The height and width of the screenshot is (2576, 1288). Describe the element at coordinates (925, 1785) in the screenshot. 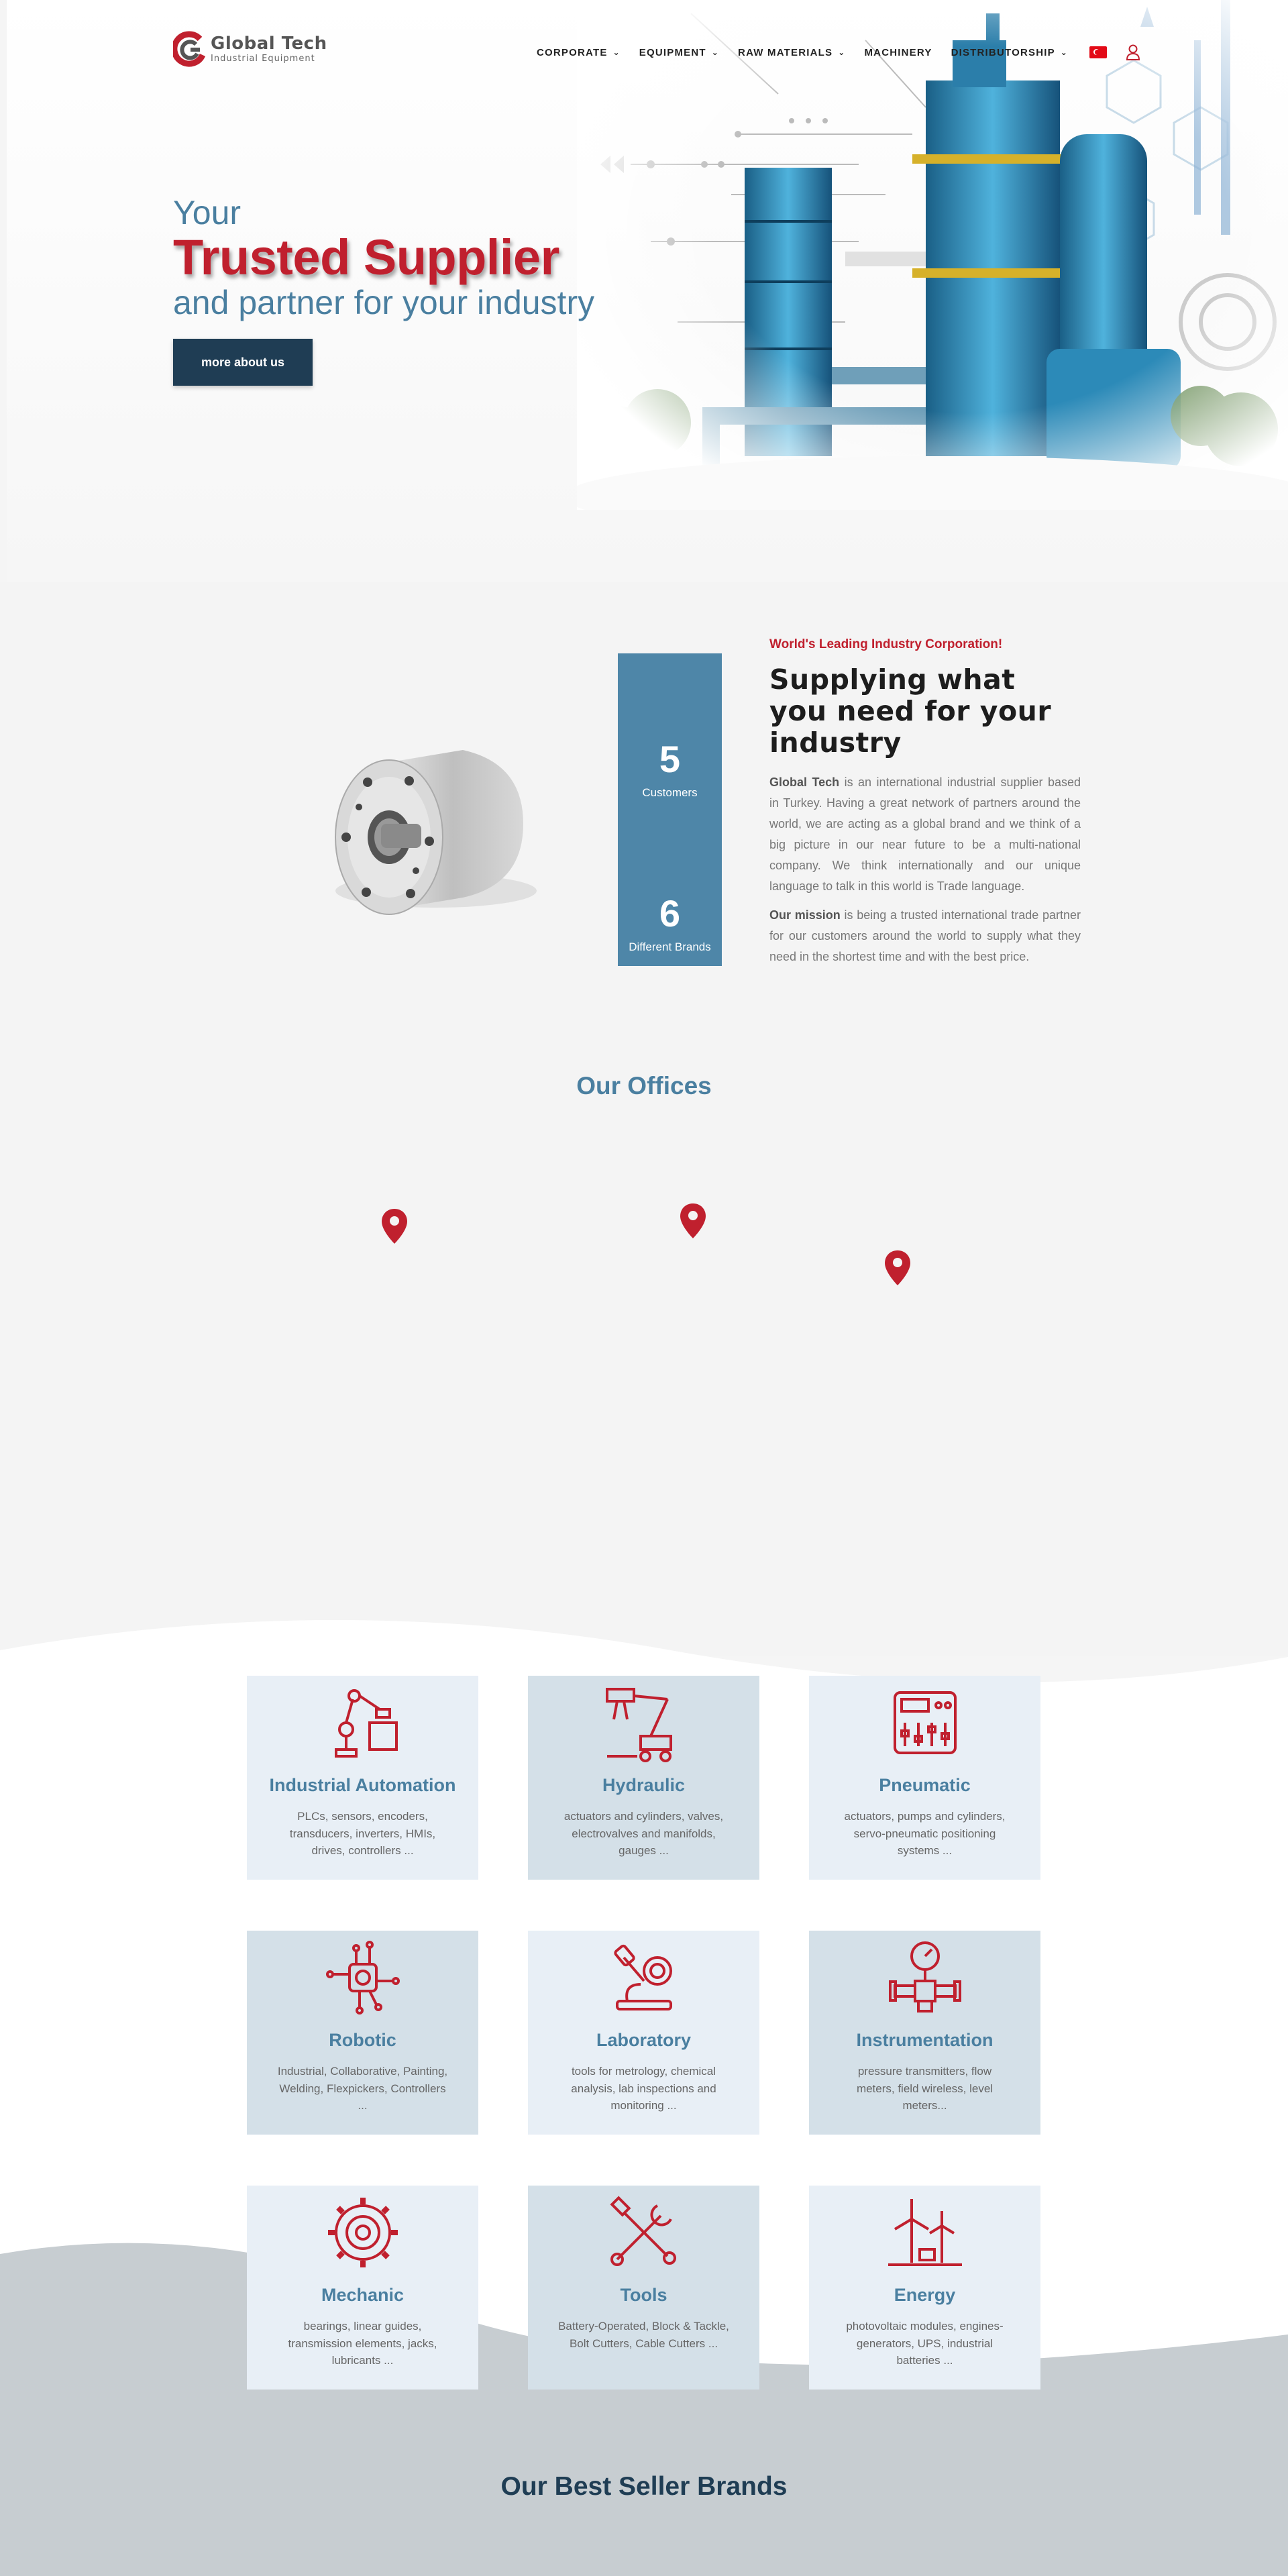

I see `category-title: Pneumatic` at that location.